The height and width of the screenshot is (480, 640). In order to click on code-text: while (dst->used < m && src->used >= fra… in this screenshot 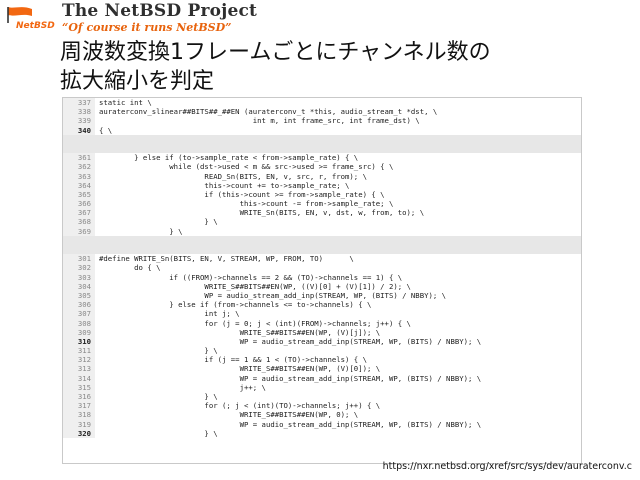, I will do `click(246, 167)`.